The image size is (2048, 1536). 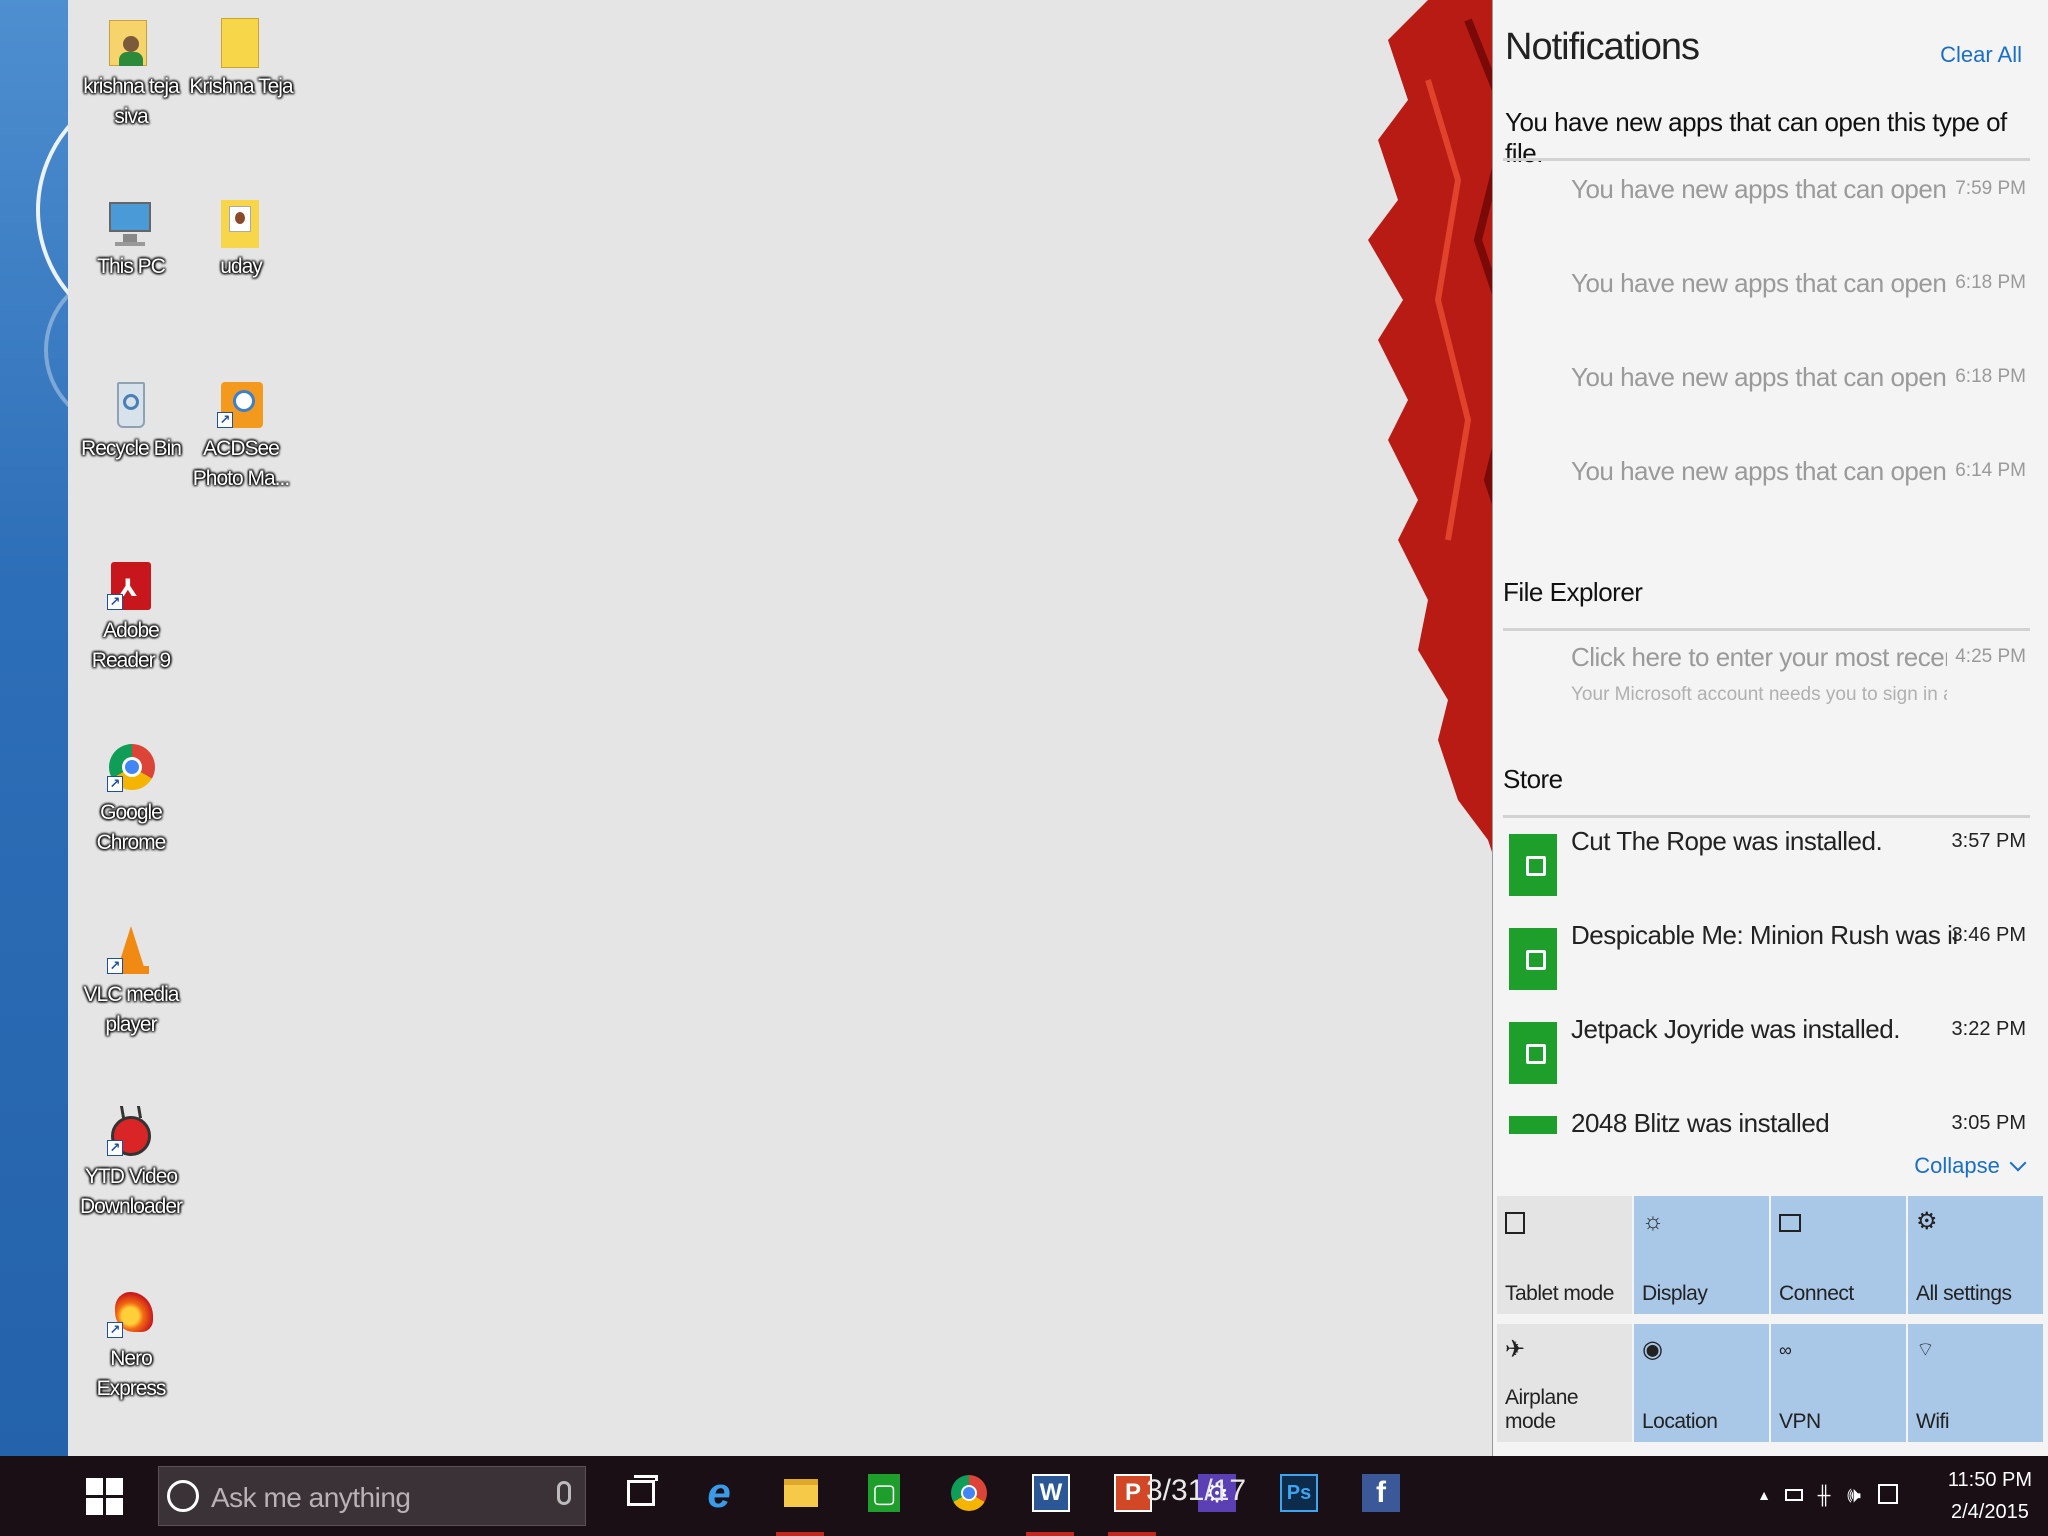 I want to click on desktop-icon-ytd: ↗ YTD Video Downloader, so click(x=131, y=1156).